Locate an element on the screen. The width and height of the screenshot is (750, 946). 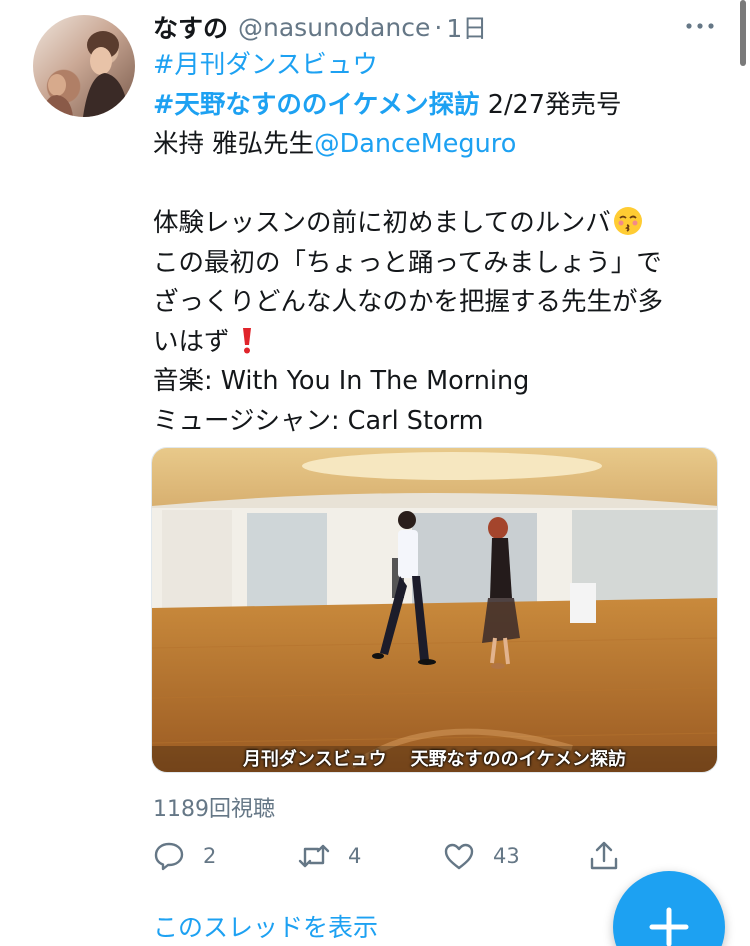
caption-magazine: 月刊ダンスビュウ is located at coordinates (314, 759).